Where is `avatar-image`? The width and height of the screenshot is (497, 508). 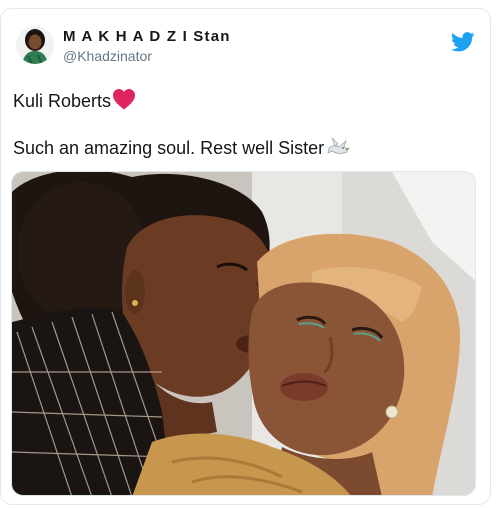
avatar-image is located at coordinates (35, 45).